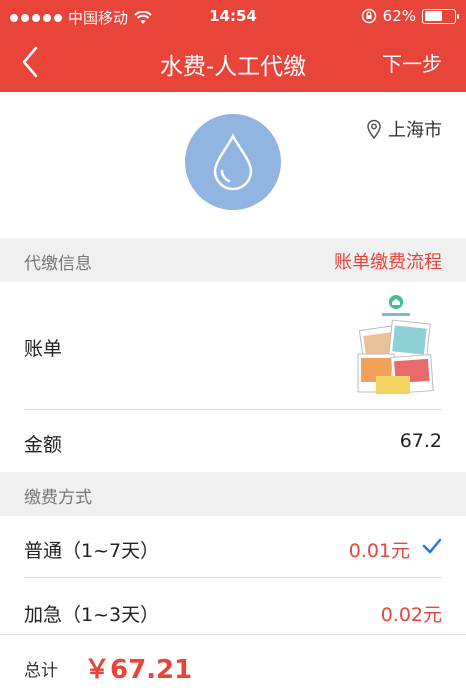 This screenshot has height=698, width=466. Describe the element at coordinates (420, 441) in the screenshot. I see `amount-value: 67.2` at that location.